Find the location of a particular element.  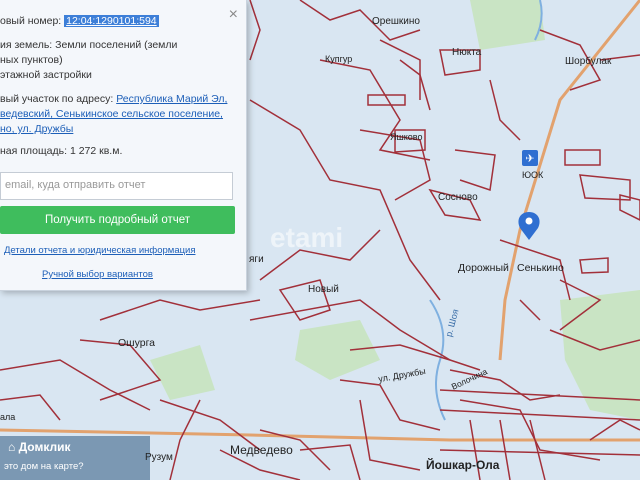

cadastral-number-row: овый номер: 12:04:1290101:594 is located at coordinates (117, 21).